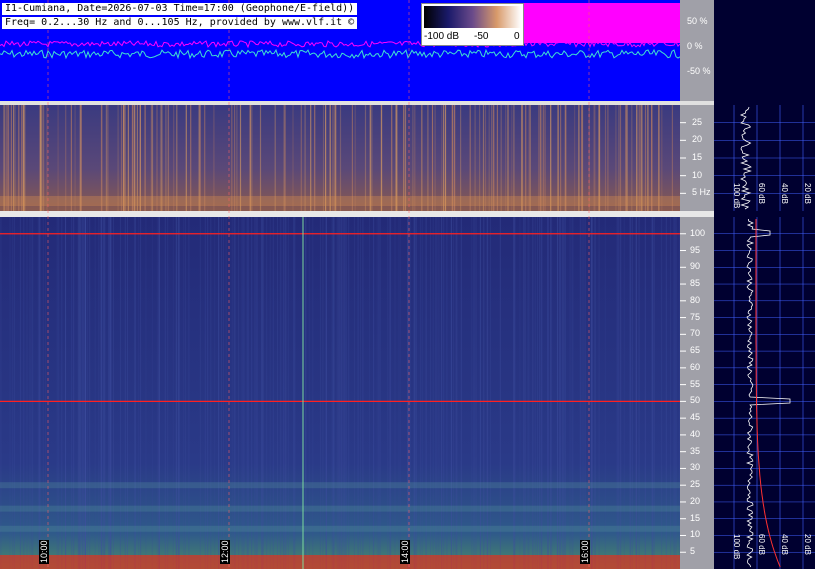 Image resolution: width=815 pixels, height=569 pixels. I want to click on high-freq-tick-label: 80, so click(695, 299).